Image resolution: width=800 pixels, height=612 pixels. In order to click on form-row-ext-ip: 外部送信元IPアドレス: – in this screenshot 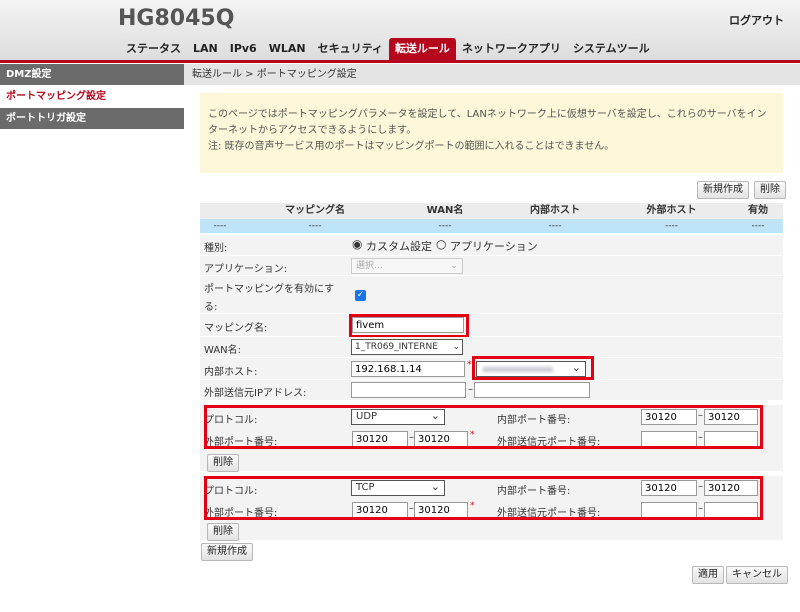, I will do `click(491, 390)`.